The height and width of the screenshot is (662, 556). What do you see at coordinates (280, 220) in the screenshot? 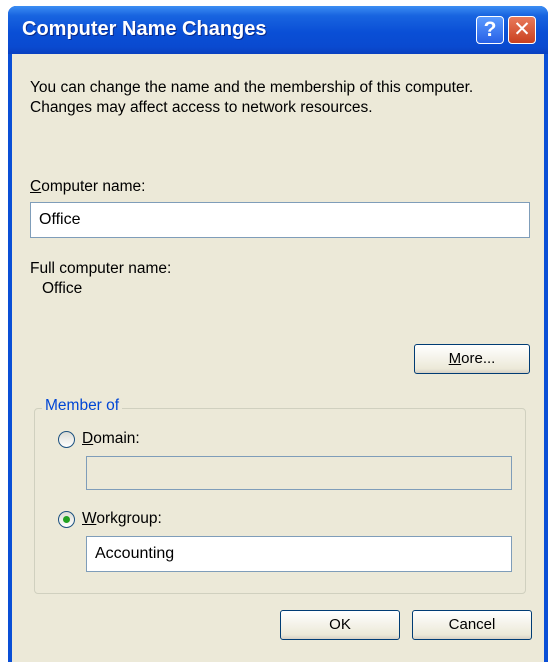
I see `computer-name-input: Office` at bounding box center [280, 220].